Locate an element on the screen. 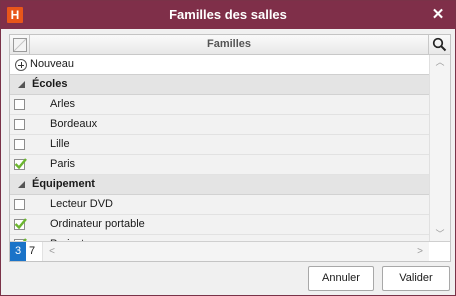 This screenshot has width=456, height=296. item-label: Arles is located at coordinates (63, 104).